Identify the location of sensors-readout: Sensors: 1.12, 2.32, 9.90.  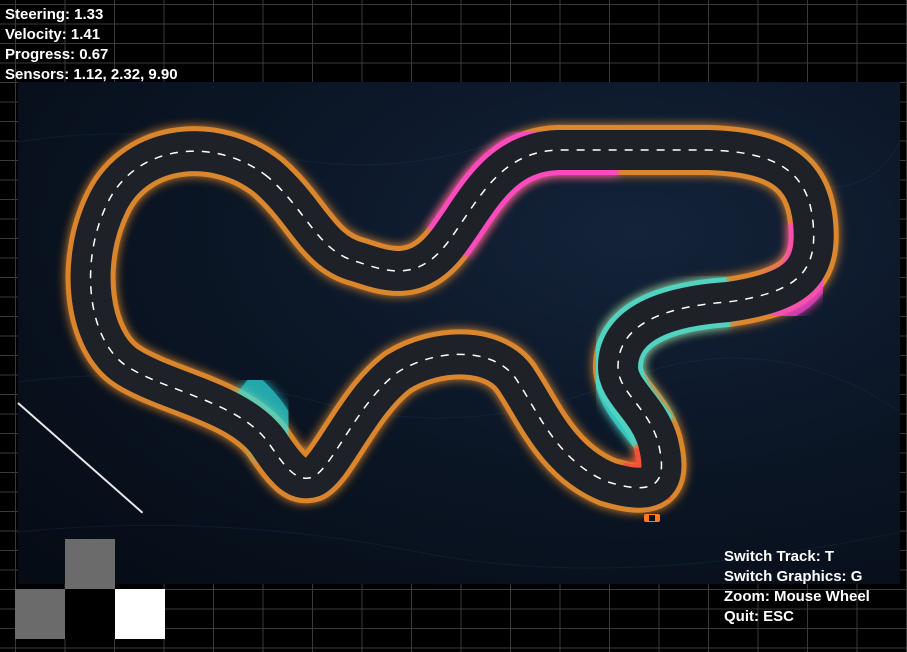
(91, 74).